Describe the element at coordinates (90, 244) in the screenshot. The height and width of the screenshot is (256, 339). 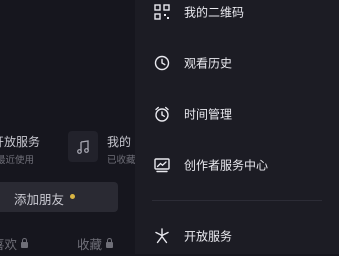
I see `tab-favorites-label: 收藏` at that location.